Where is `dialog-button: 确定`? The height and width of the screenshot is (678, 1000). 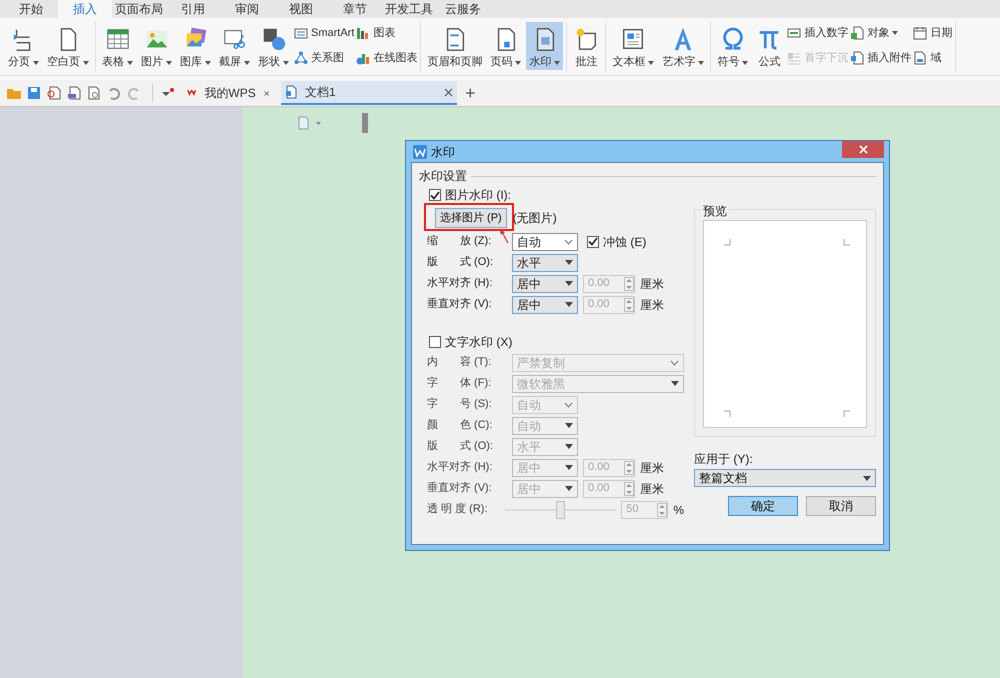 dialog-button: 确定 is located at coordinates (763, 506).